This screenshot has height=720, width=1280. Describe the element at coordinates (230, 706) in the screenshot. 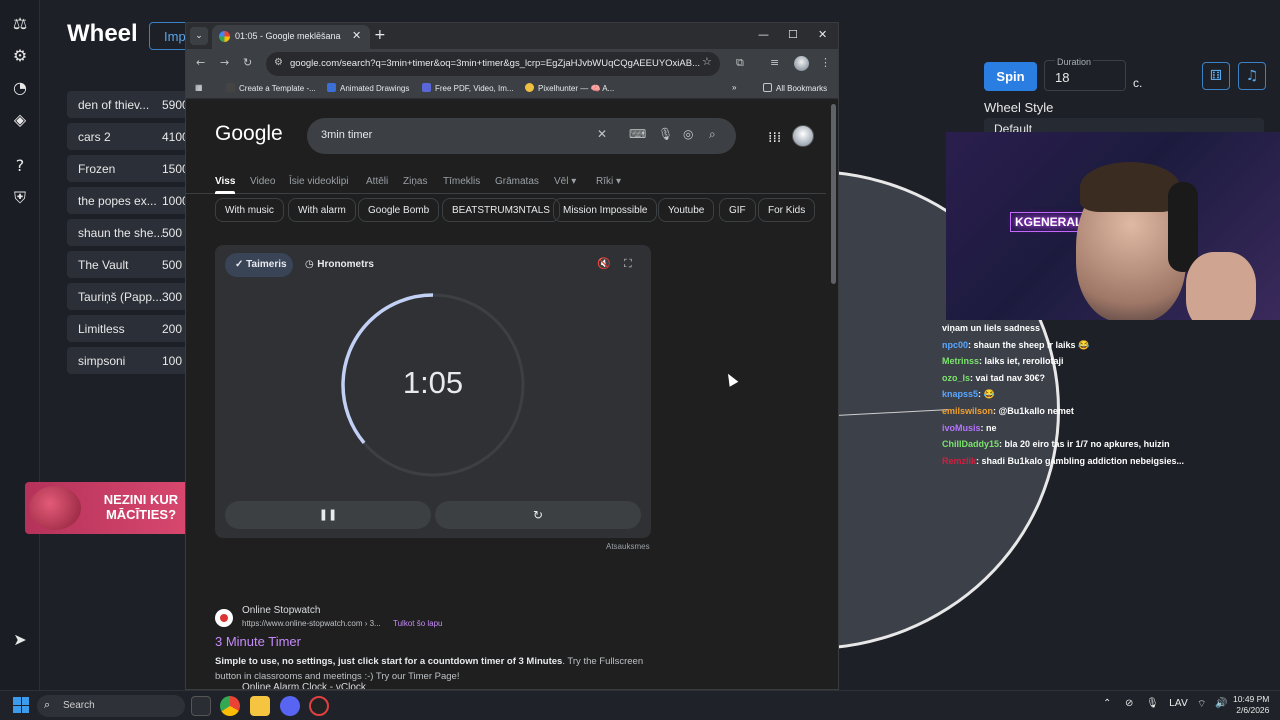

I see `chrome-icon` at that location.